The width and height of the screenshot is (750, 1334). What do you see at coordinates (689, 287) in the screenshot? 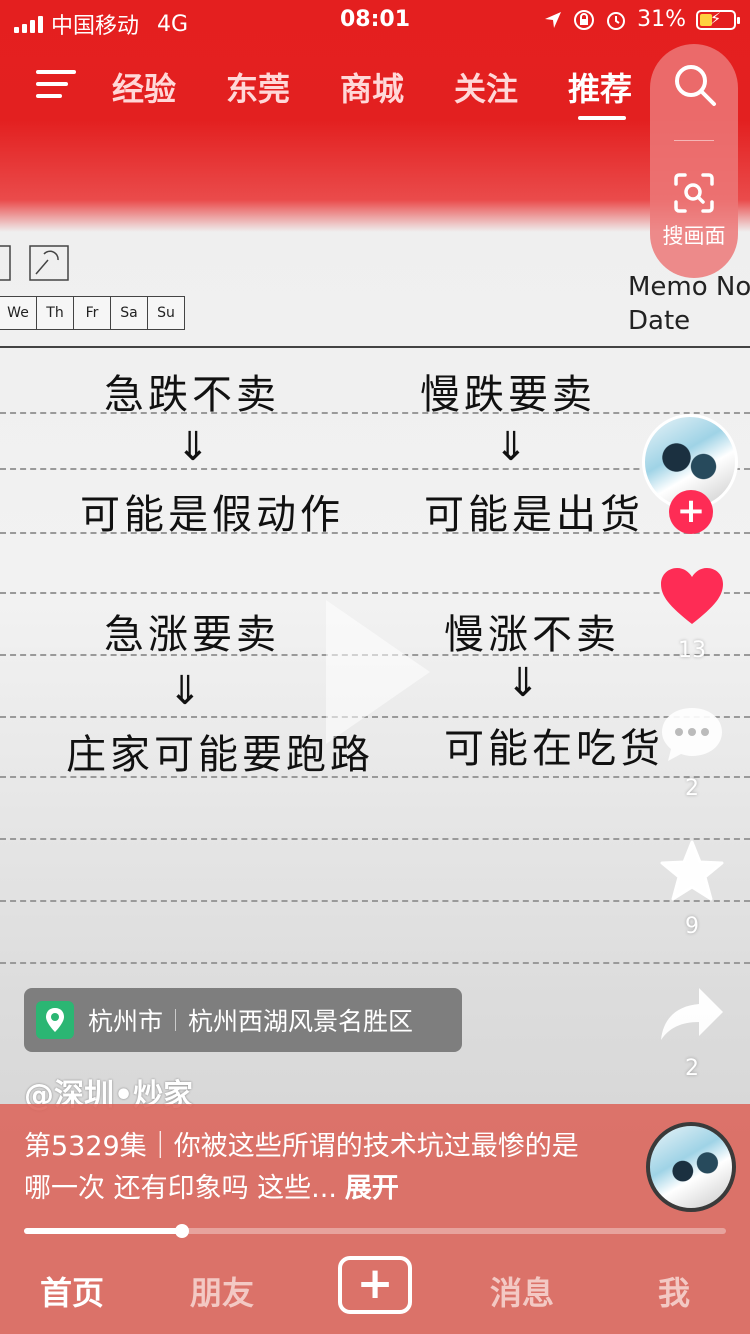
I see `memo-no-label: Memo No` at bounding box center [689, 287].